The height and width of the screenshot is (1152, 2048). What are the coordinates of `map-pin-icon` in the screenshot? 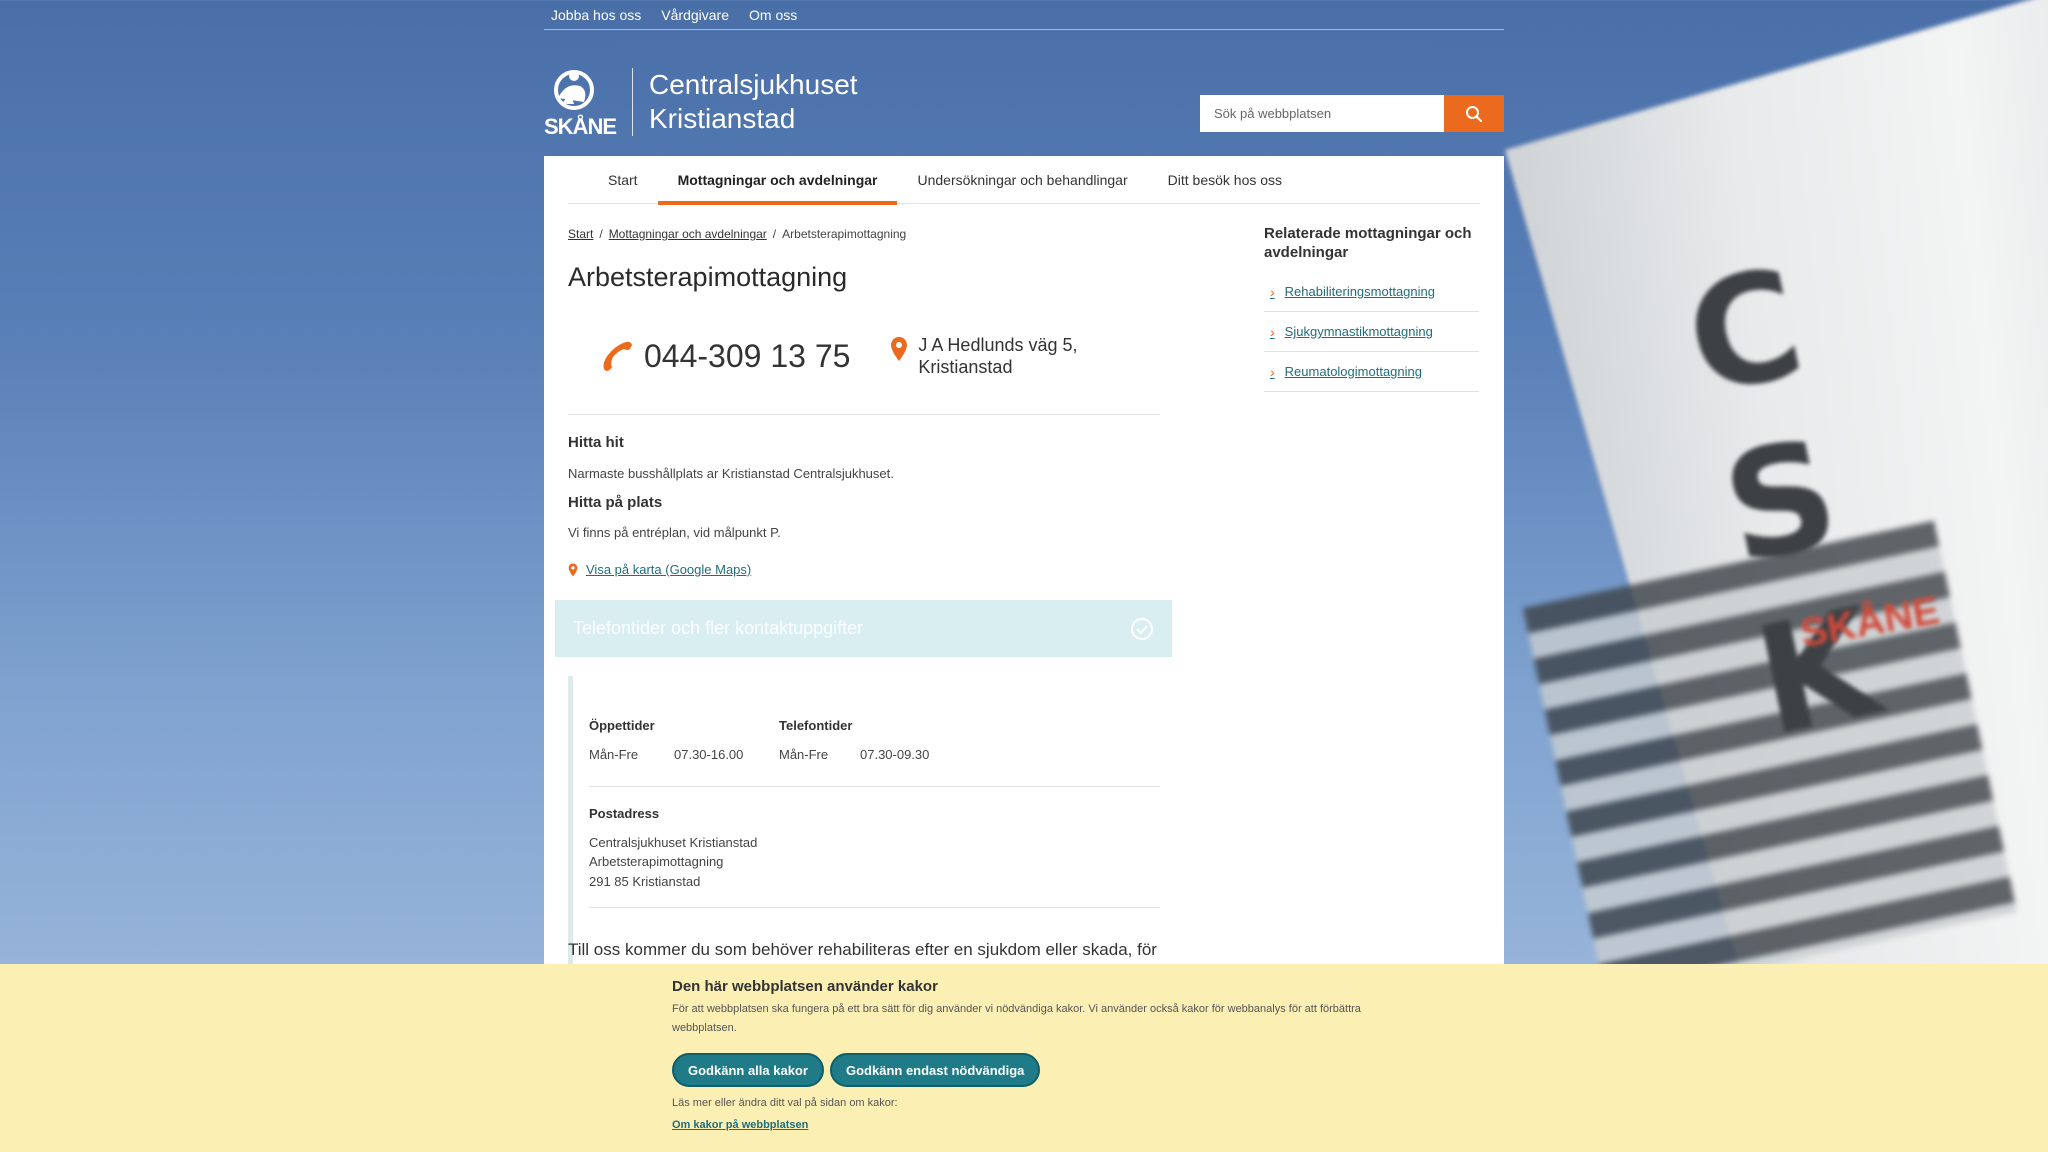 It's located at (573, 569).